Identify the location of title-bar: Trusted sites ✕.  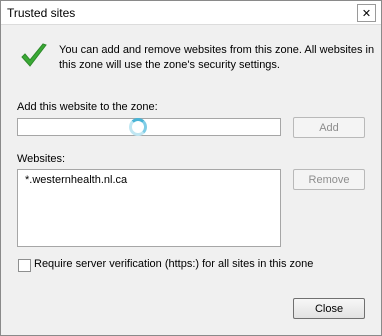
(191, 13).